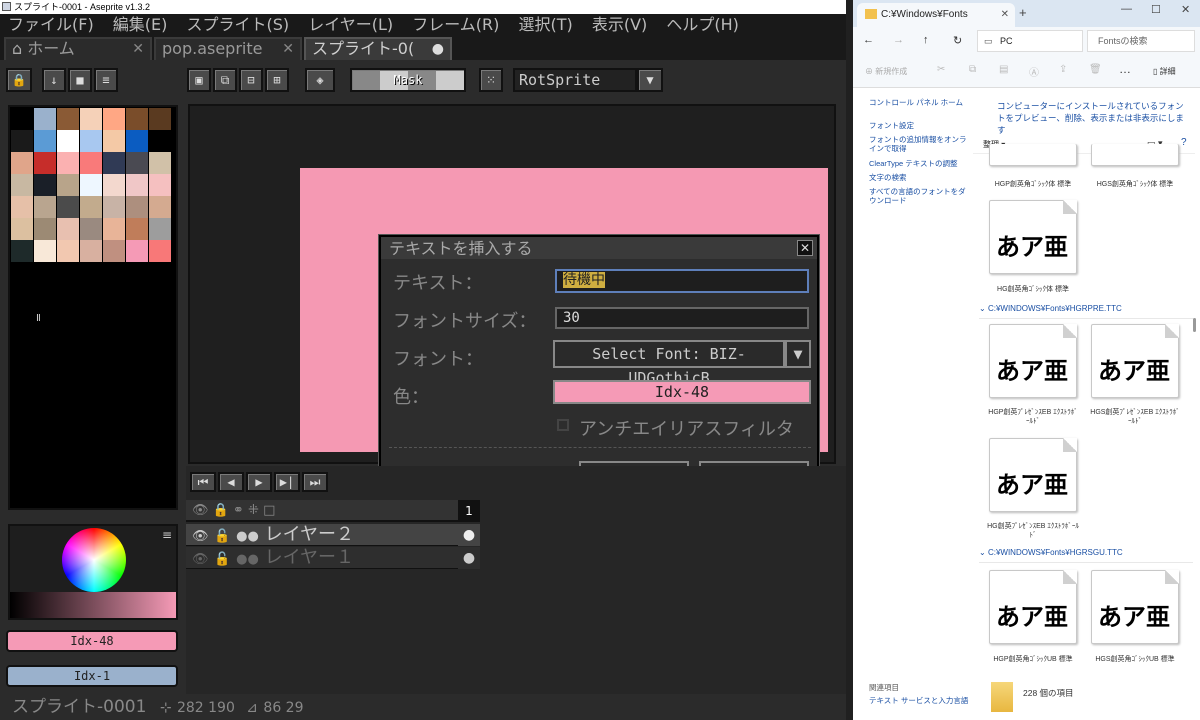 The height and width of the screenshot is (720, 1200). I want to click on new-tab-icon: +, so click(1023, 12).